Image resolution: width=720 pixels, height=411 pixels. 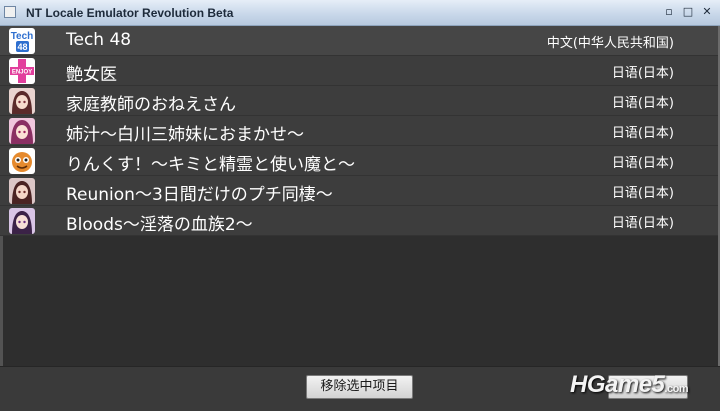 What do you see at coordinates (617, 384) in the screenshot?
I see `watermark-text: HGame5` at bounding box center [617, 384].